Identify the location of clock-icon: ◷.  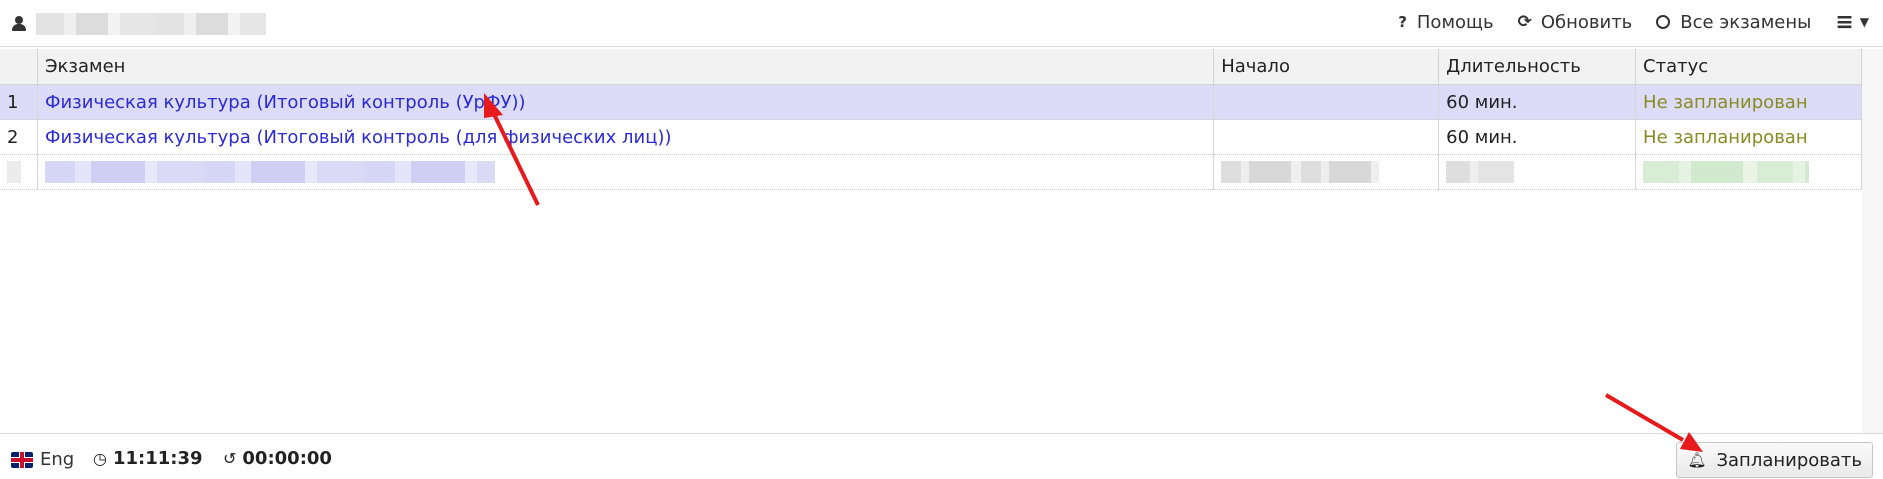
(100, 458).